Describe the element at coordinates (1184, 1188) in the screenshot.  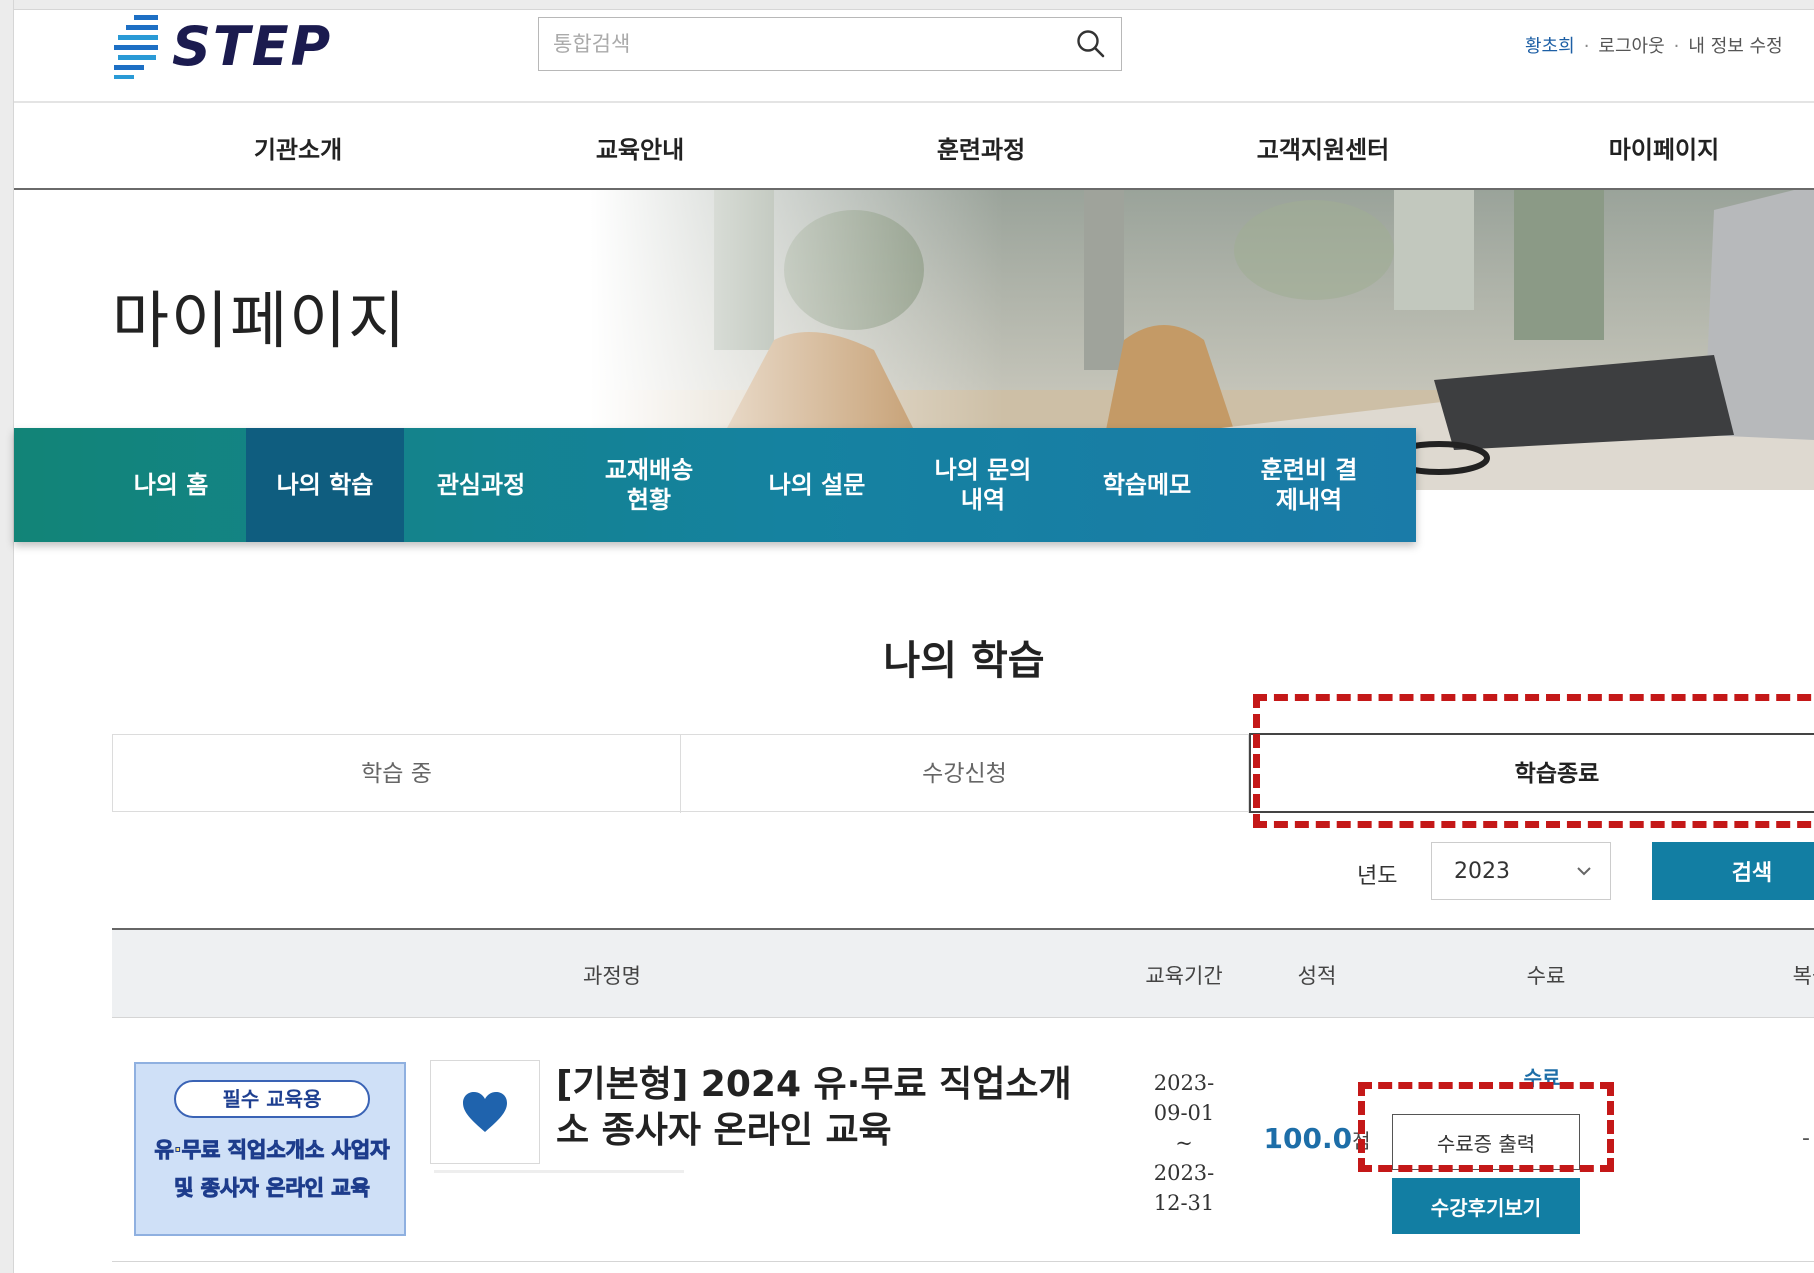
I see `period-end: 2023- 12-31` at that location.